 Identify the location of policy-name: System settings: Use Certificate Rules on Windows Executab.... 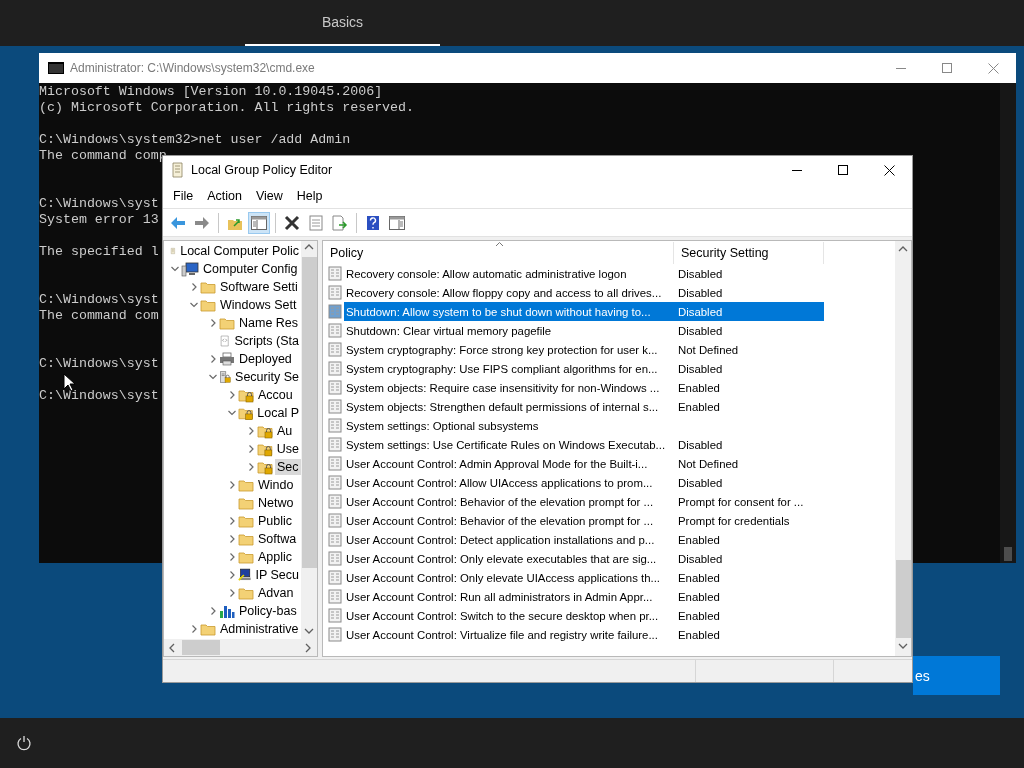
(506, 444).